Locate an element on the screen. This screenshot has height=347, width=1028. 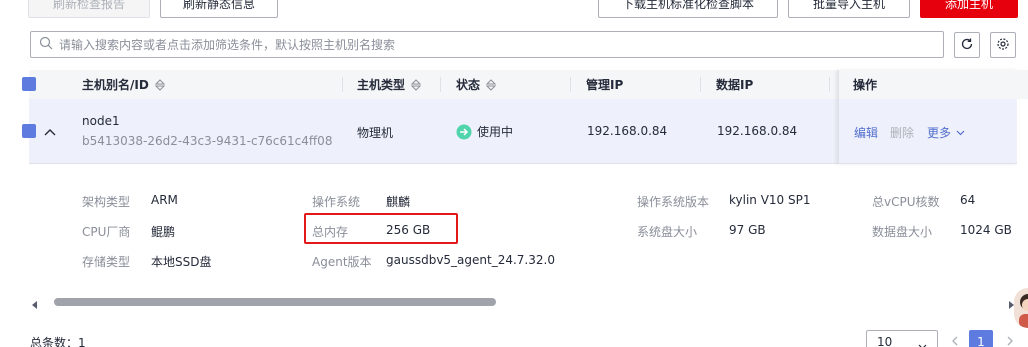
header-alias: 主机别名/ID is located at coordinates (123, 84).